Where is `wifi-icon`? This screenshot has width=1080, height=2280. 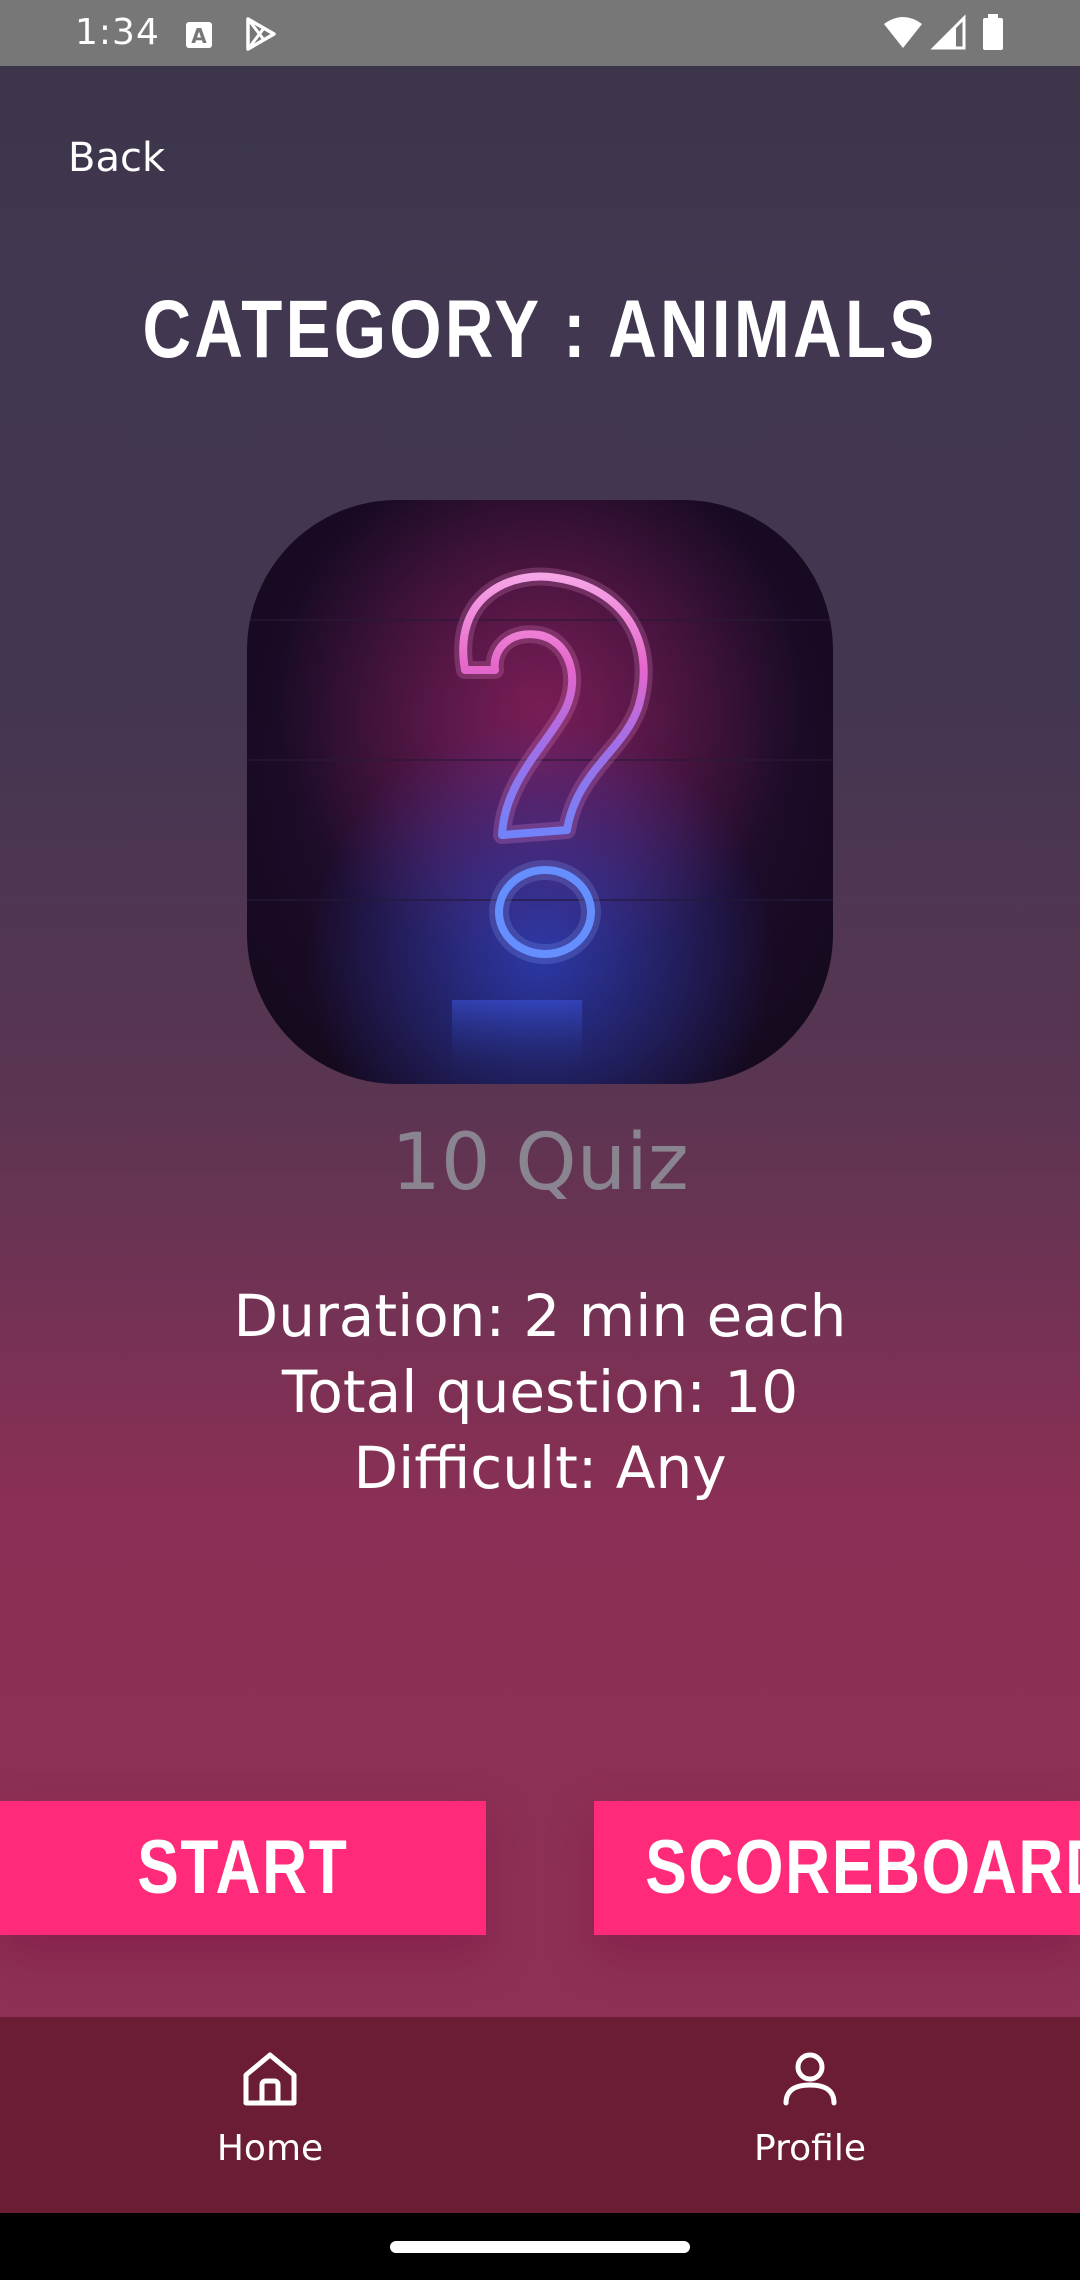
wifi-icon is located at coordinates (903, 34).